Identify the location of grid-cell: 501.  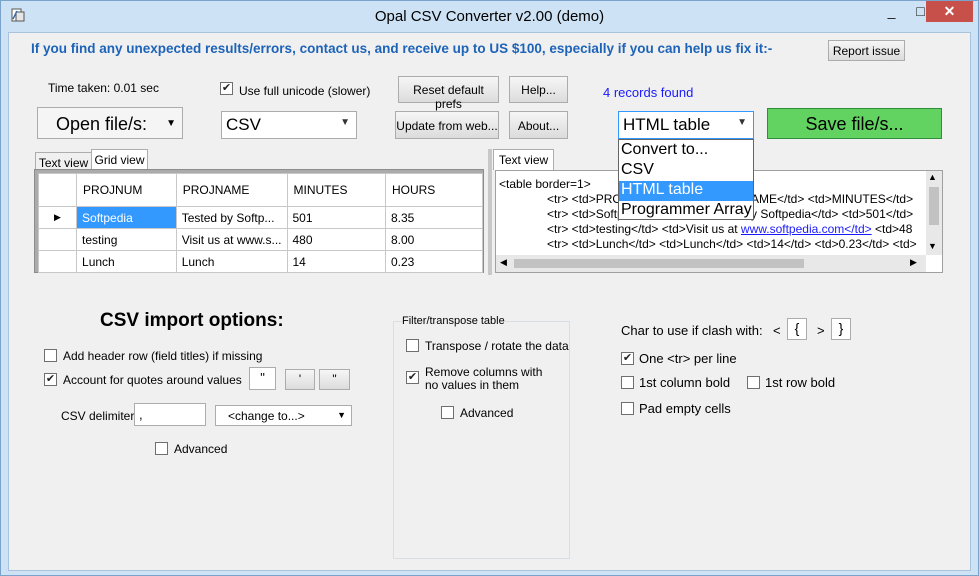
(336, 217).